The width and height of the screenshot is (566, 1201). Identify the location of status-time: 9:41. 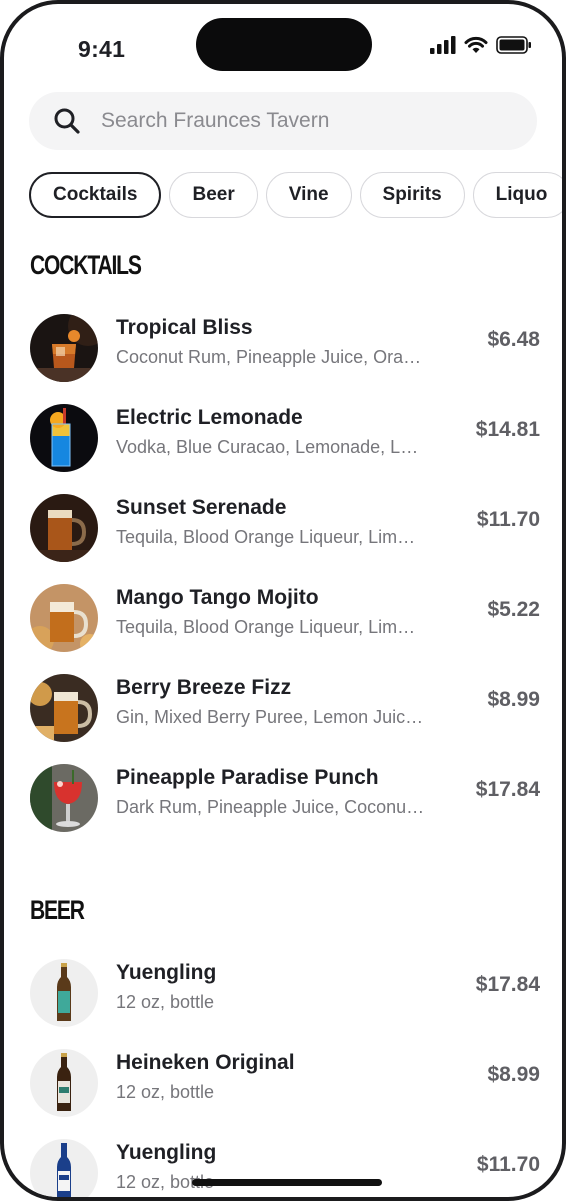
(102, 49).